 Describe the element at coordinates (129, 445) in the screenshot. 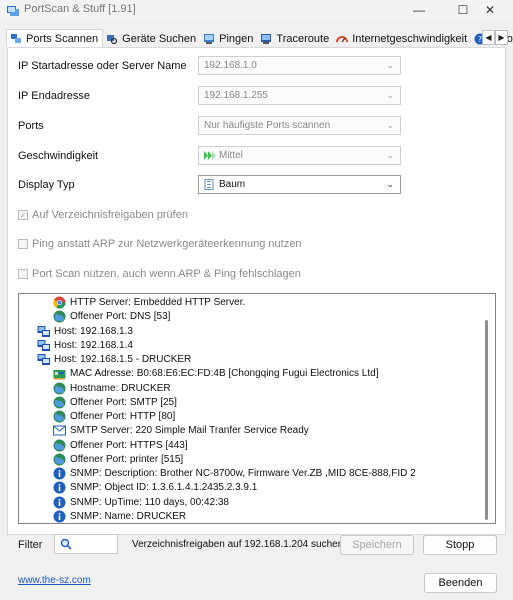

I see `tree-item-text: Offener Port: HTTPS [443]` at that location.